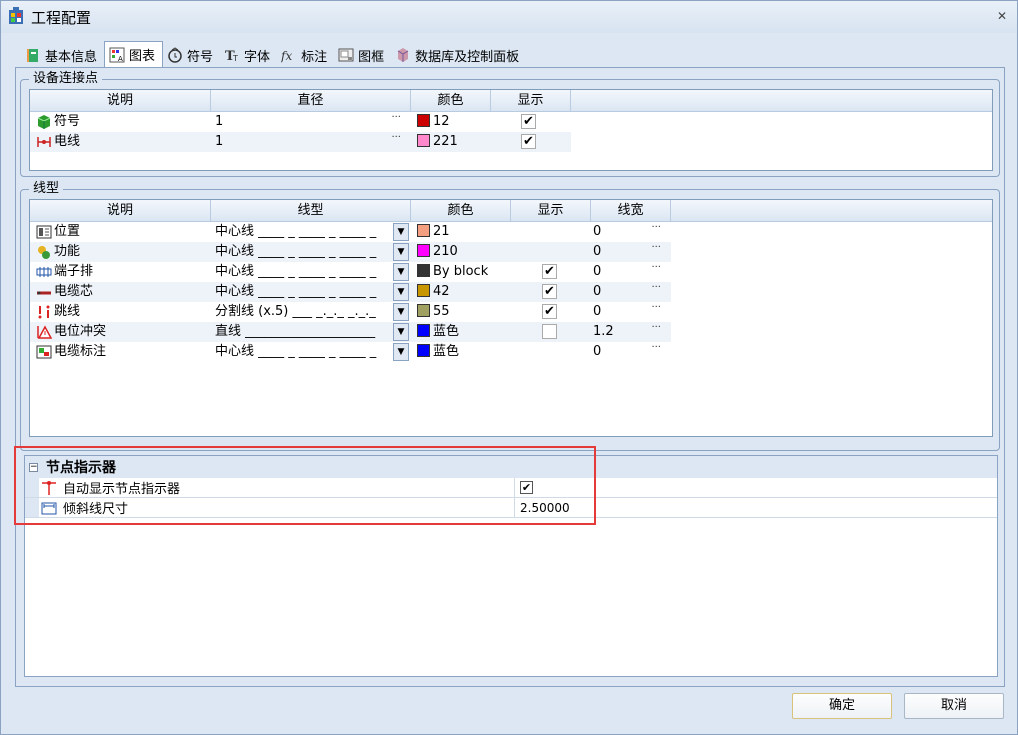 Image resolution: width=1018 pixels, height=735 pixels. I want to click on column-header: 线宽, so click(631, 211).